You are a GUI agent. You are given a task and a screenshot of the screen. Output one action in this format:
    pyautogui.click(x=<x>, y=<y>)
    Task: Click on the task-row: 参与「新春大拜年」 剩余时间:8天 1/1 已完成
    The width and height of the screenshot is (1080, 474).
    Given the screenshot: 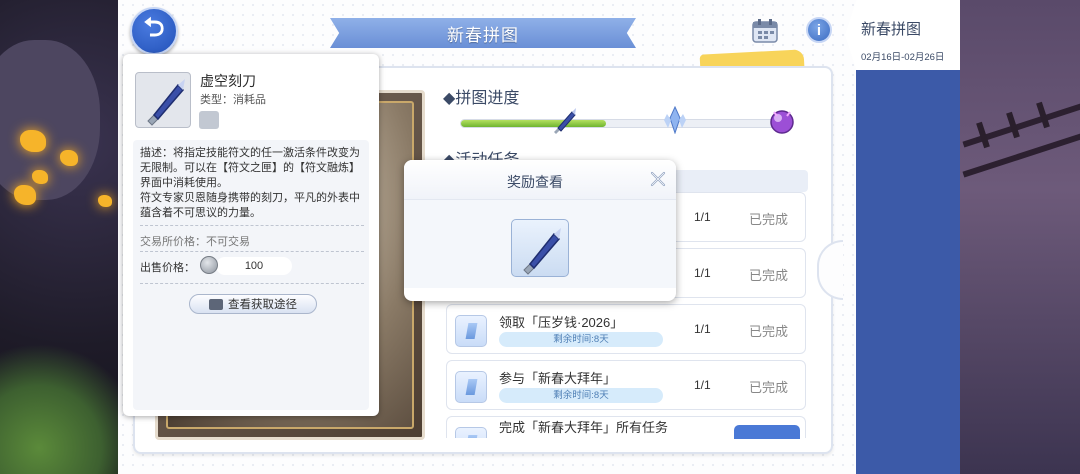 What is the action you would take?
    pyautogui.click(x=626, y=385)
    